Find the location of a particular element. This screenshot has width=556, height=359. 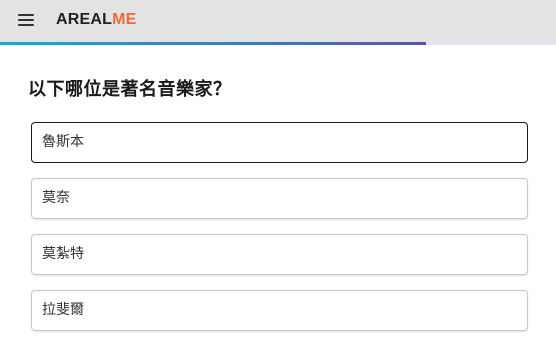

answer-option-4: 拉斐爾 is located at coordinates (279, 310).